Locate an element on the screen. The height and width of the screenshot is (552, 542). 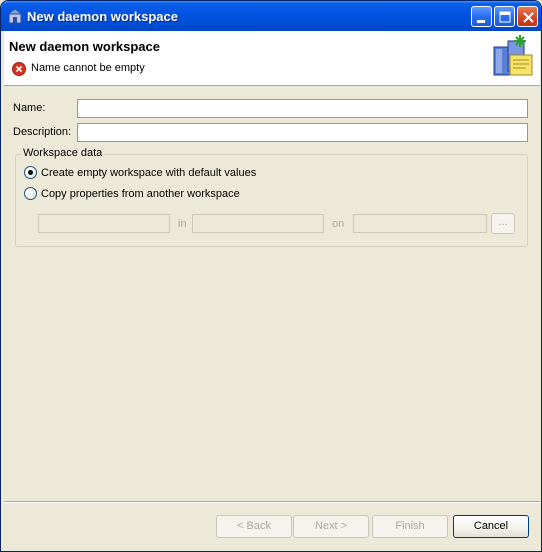
in-label: in is located at coordinates (182, 224).